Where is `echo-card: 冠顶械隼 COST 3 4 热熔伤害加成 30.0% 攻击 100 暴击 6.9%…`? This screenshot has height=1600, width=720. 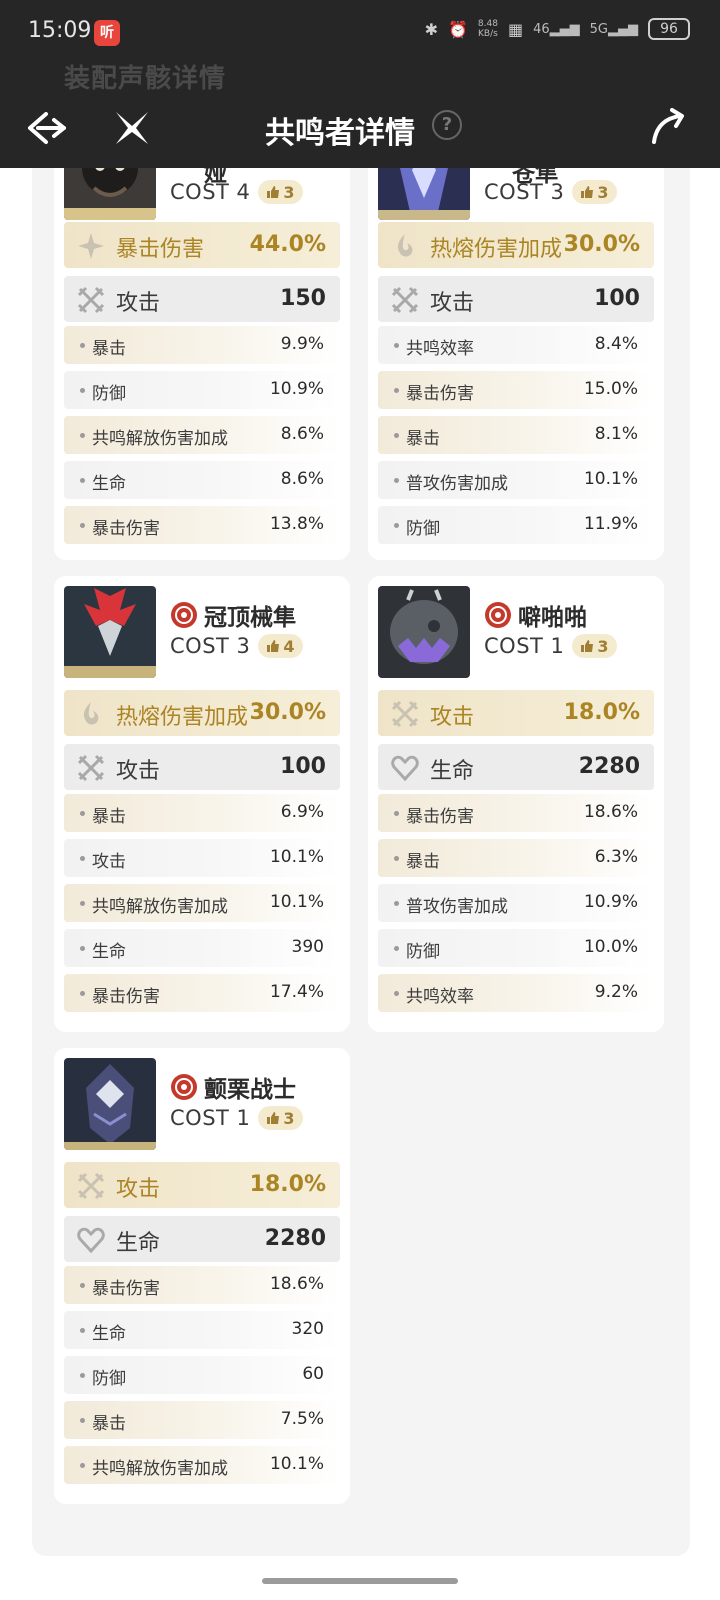 echo-card: 冠顶械隼 COST 3 4 热熔伤害加成 30.0% 攻击 100 暴击 6.9%… is located at coordinates (202, 804).